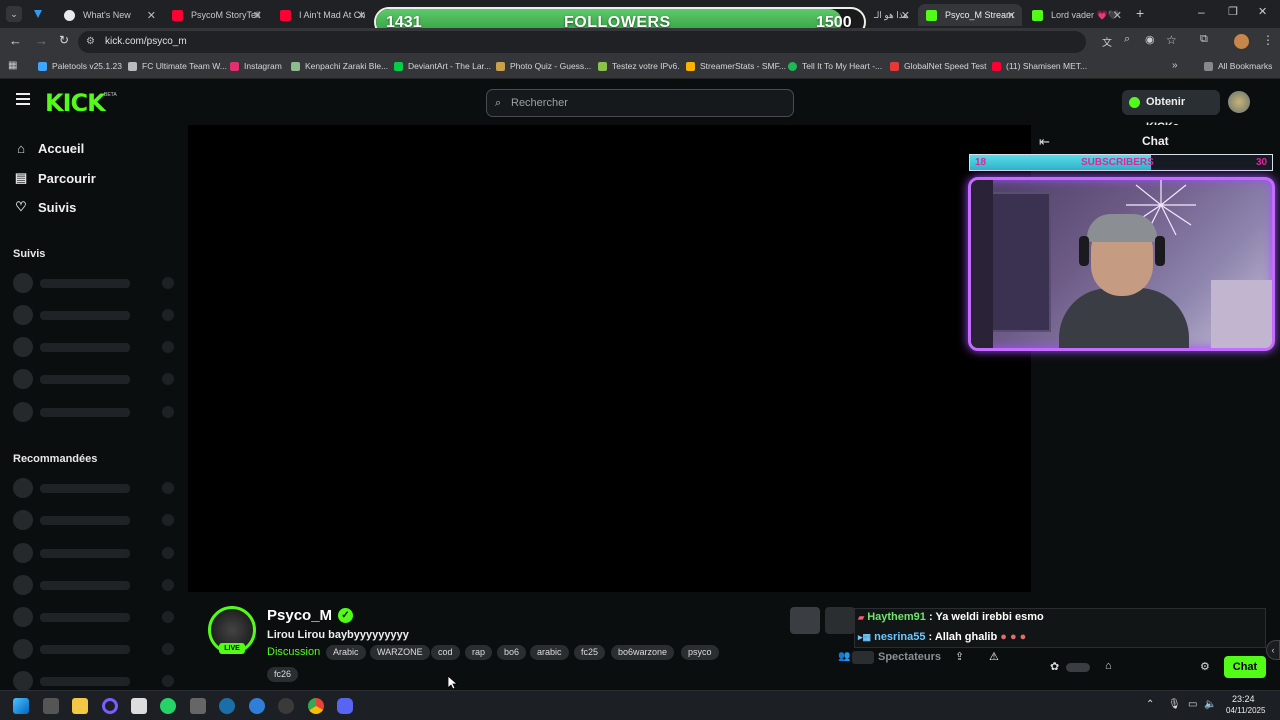 Image resolution: width=1280 pixels, height=720 pixels. I want to click on maximize-button: ❐, so click(1233, 11).